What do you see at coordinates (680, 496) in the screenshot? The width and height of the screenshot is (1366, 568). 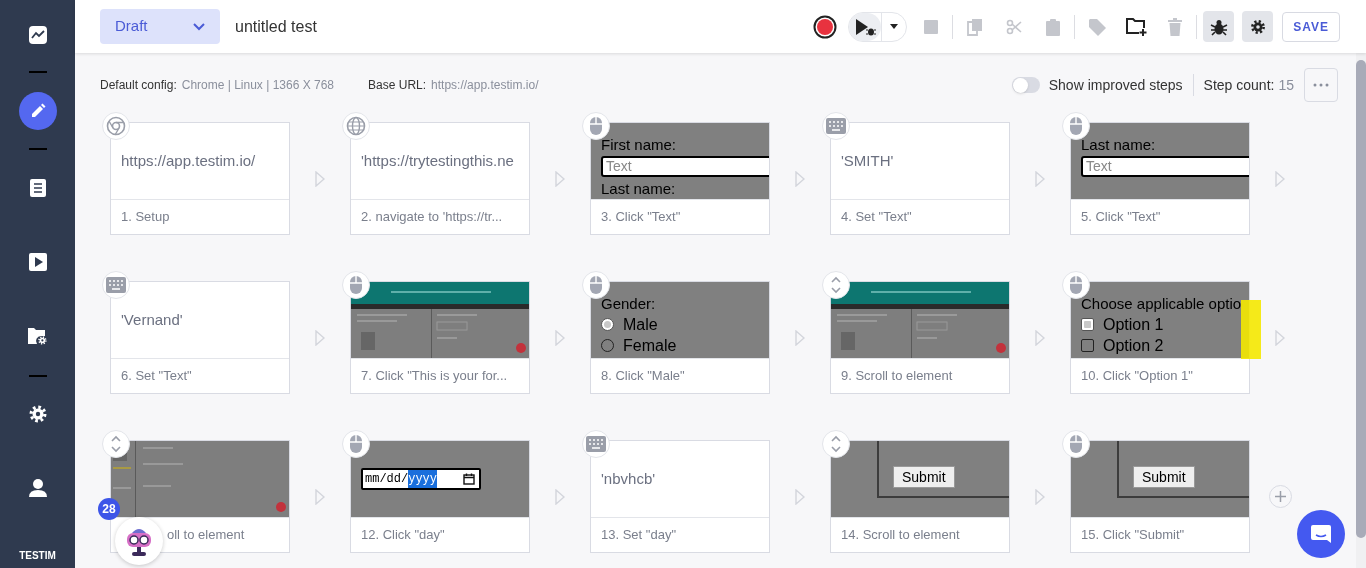 I see `step-card: 'nbvhcb' 13. Set "day"` at bounding box center [680, 496].